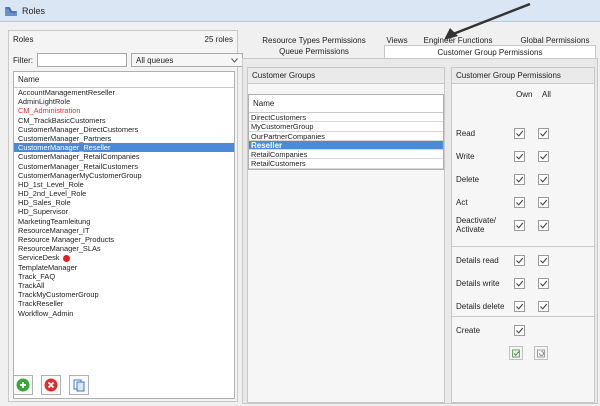 The image size is (600, 406). I want to click on apply-button, so click(516, 353).